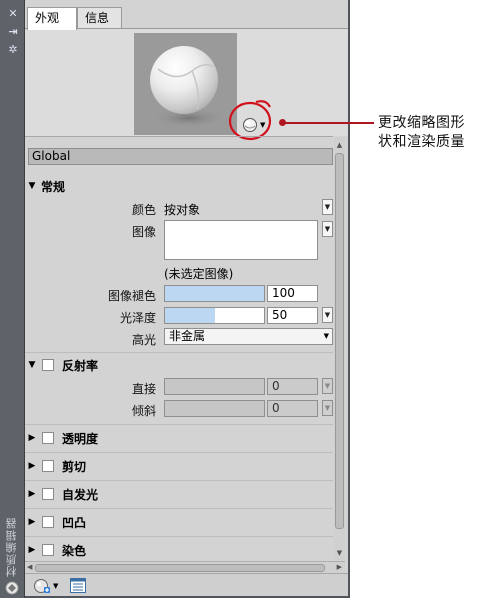 The height and width of the screenshot is (603, 482). What do you see at coordinates (74, 466) in the screenshot?
I see `section-cutout-label: 剪切` at bounding box center [74, 466].